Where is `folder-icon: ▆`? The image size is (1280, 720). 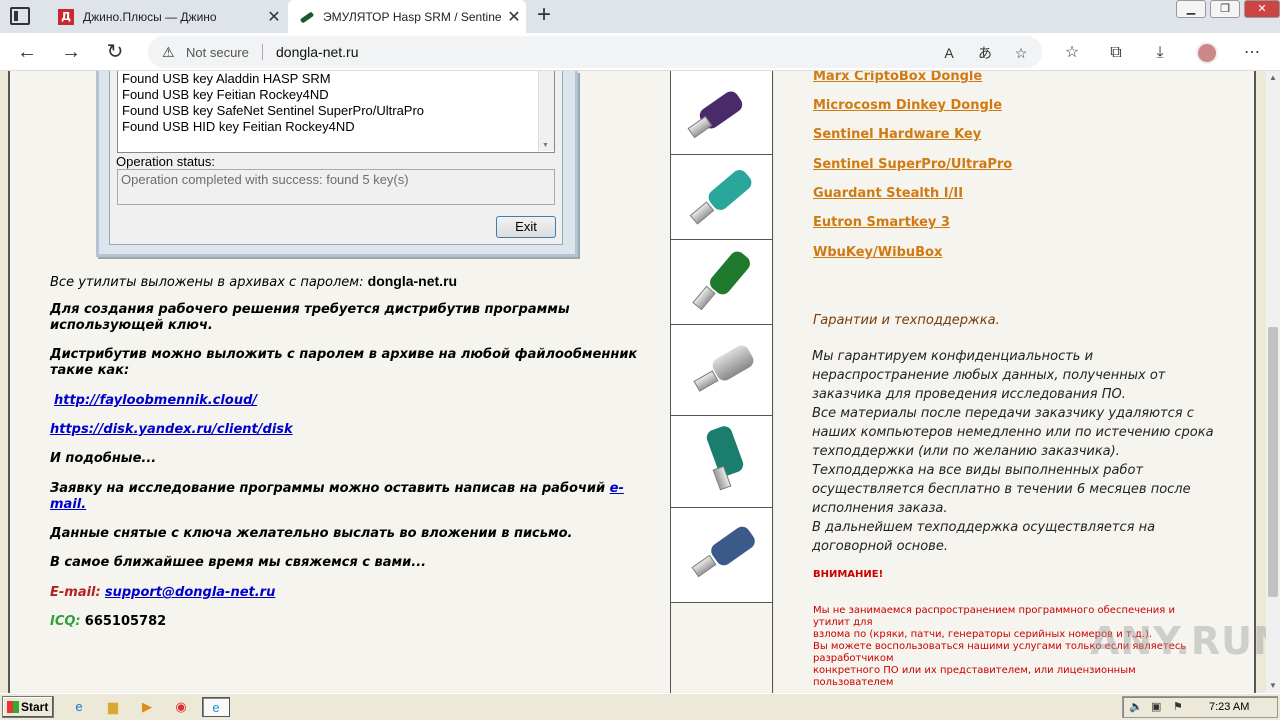
folder-icon: ▆ is located at coordinates (113, 707).